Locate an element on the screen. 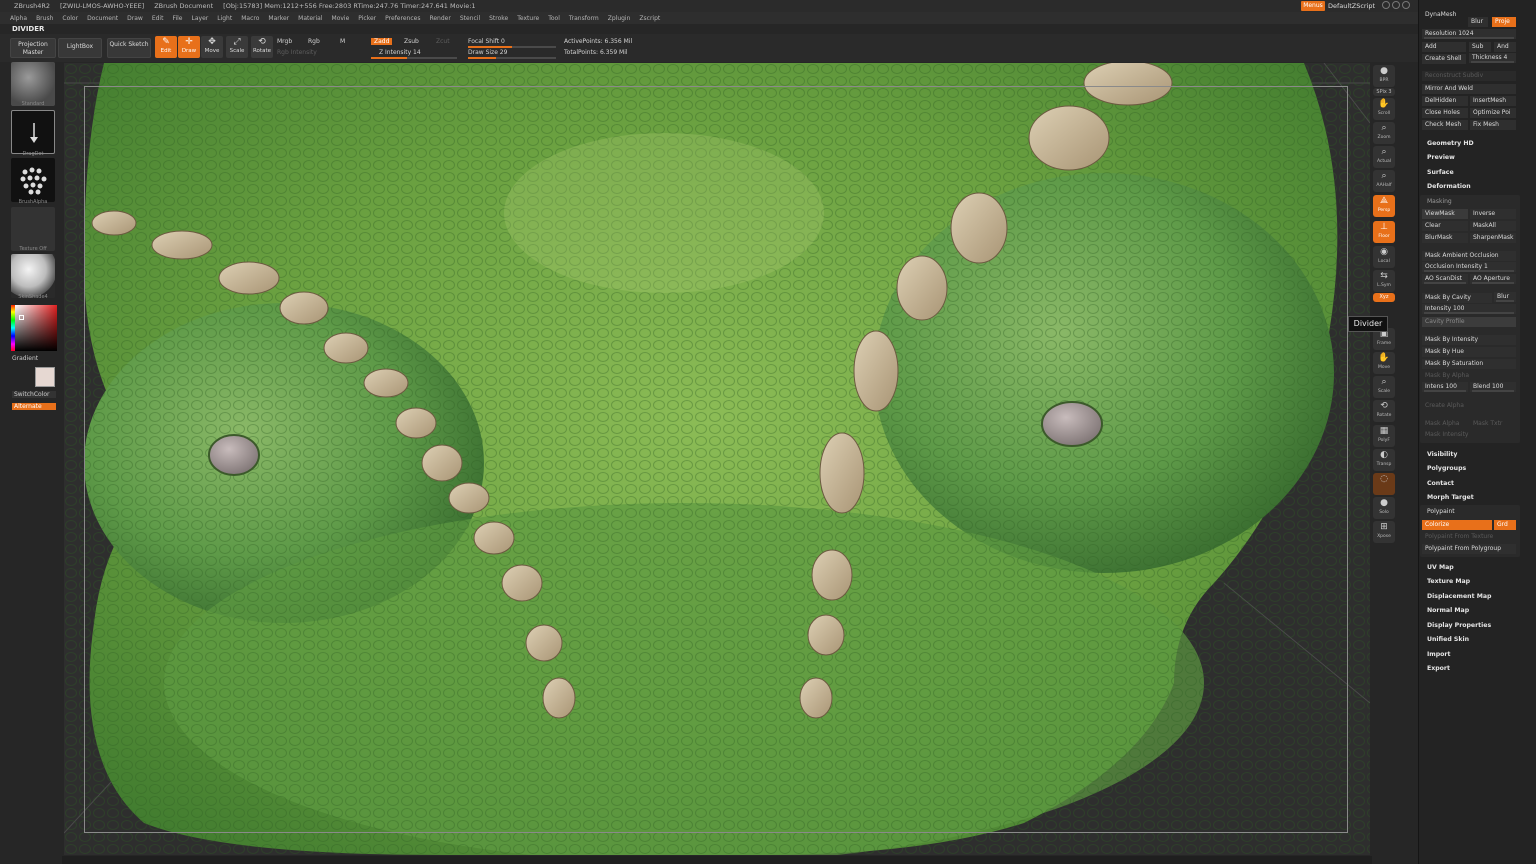 Image resolution: width=1536 pixels, height=864 pixels. mask-by-intensity-button: Mask By Intensity is located at coordinates (1469, 340).